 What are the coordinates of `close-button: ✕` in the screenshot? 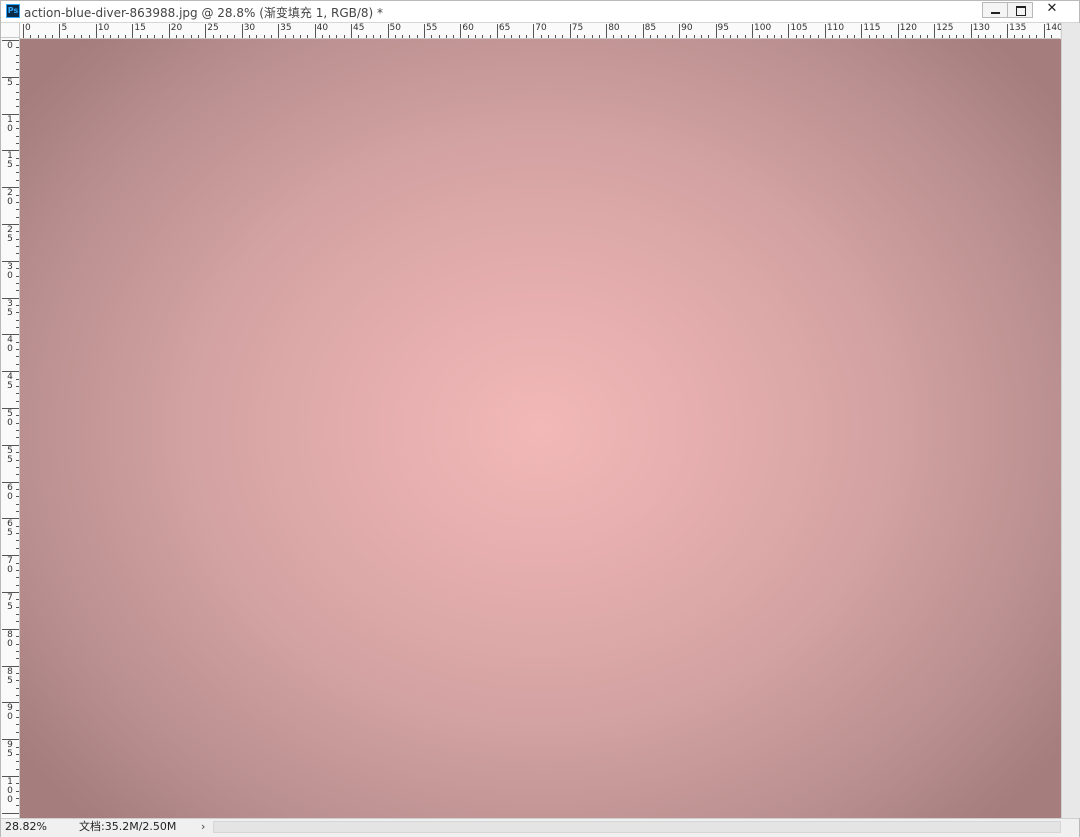 It's located at (1052, 10).